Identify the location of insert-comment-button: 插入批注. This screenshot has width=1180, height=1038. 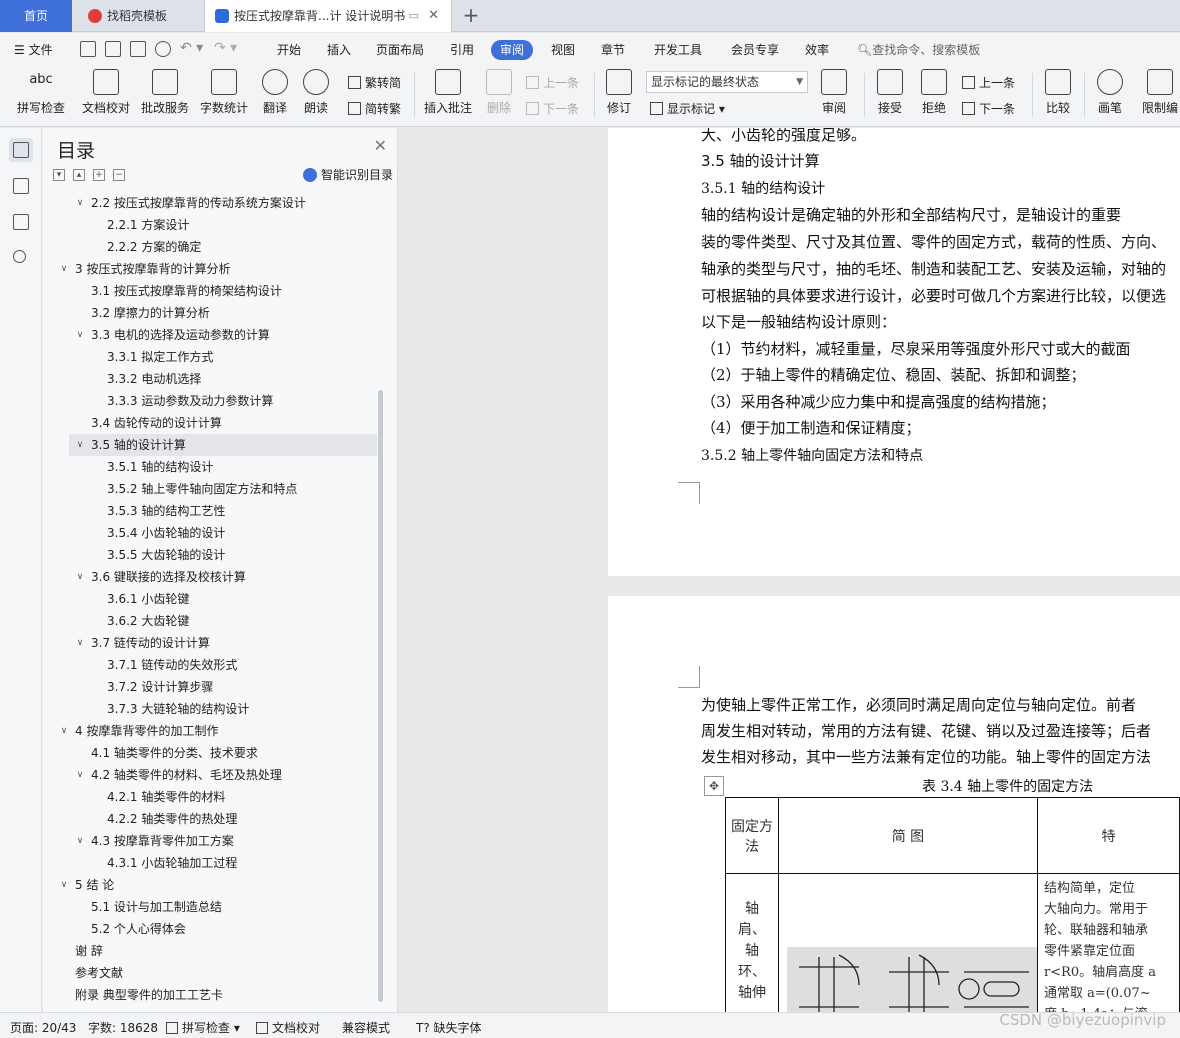
(448, 92).